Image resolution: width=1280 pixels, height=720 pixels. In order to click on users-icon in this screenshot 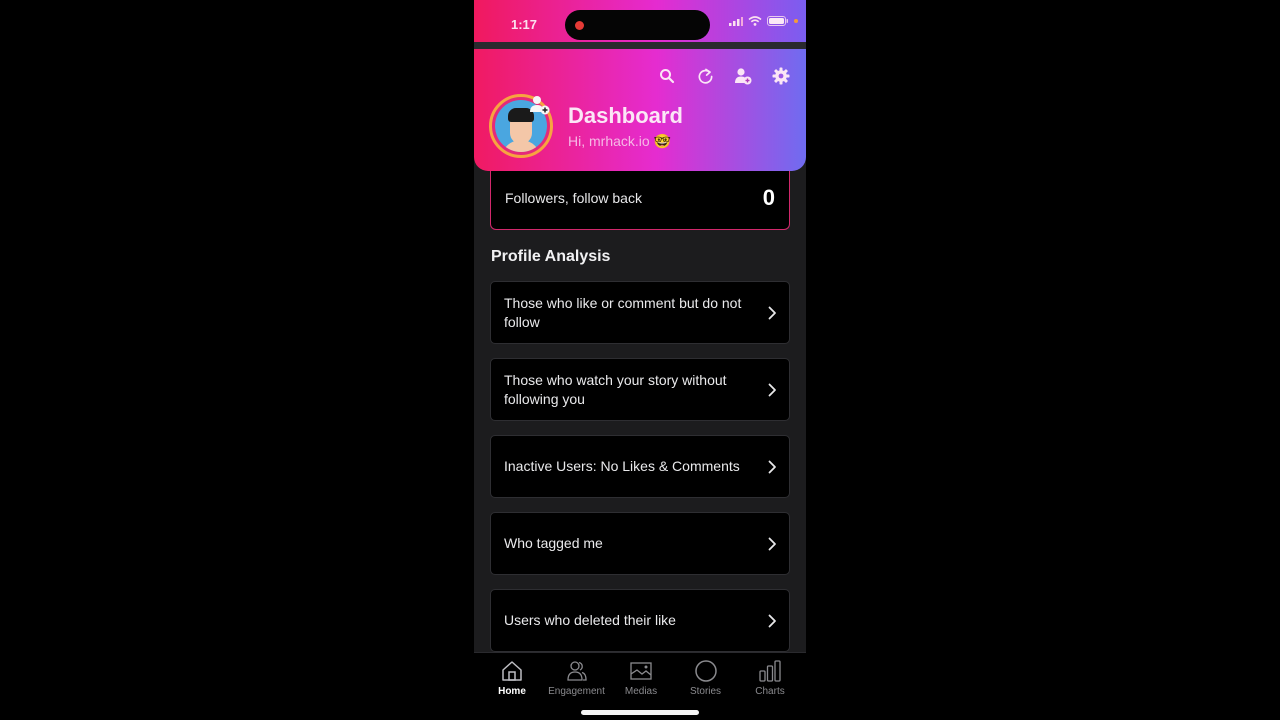, I will do `click(576, 671)`.